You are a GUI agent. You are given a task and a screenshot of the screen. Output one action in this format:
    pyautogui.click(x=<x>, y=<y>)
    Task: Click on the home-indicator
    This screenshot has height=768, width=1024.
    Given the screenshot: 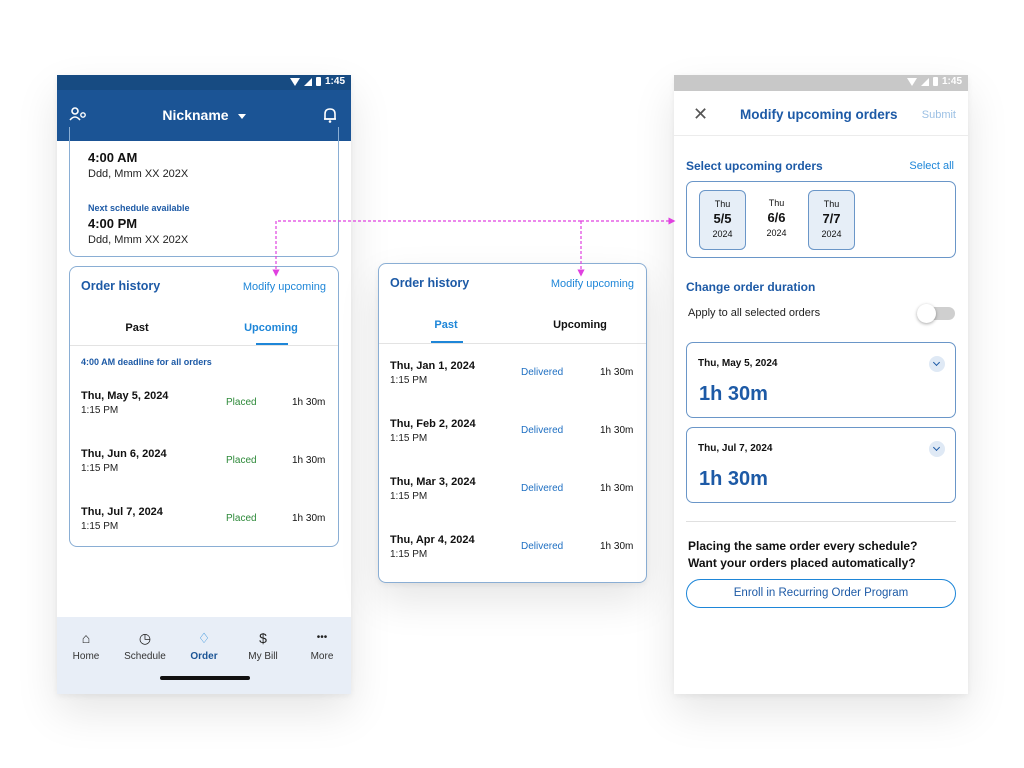 What is the action you would take?
    pyautogui.click(x=205, y=678)
    